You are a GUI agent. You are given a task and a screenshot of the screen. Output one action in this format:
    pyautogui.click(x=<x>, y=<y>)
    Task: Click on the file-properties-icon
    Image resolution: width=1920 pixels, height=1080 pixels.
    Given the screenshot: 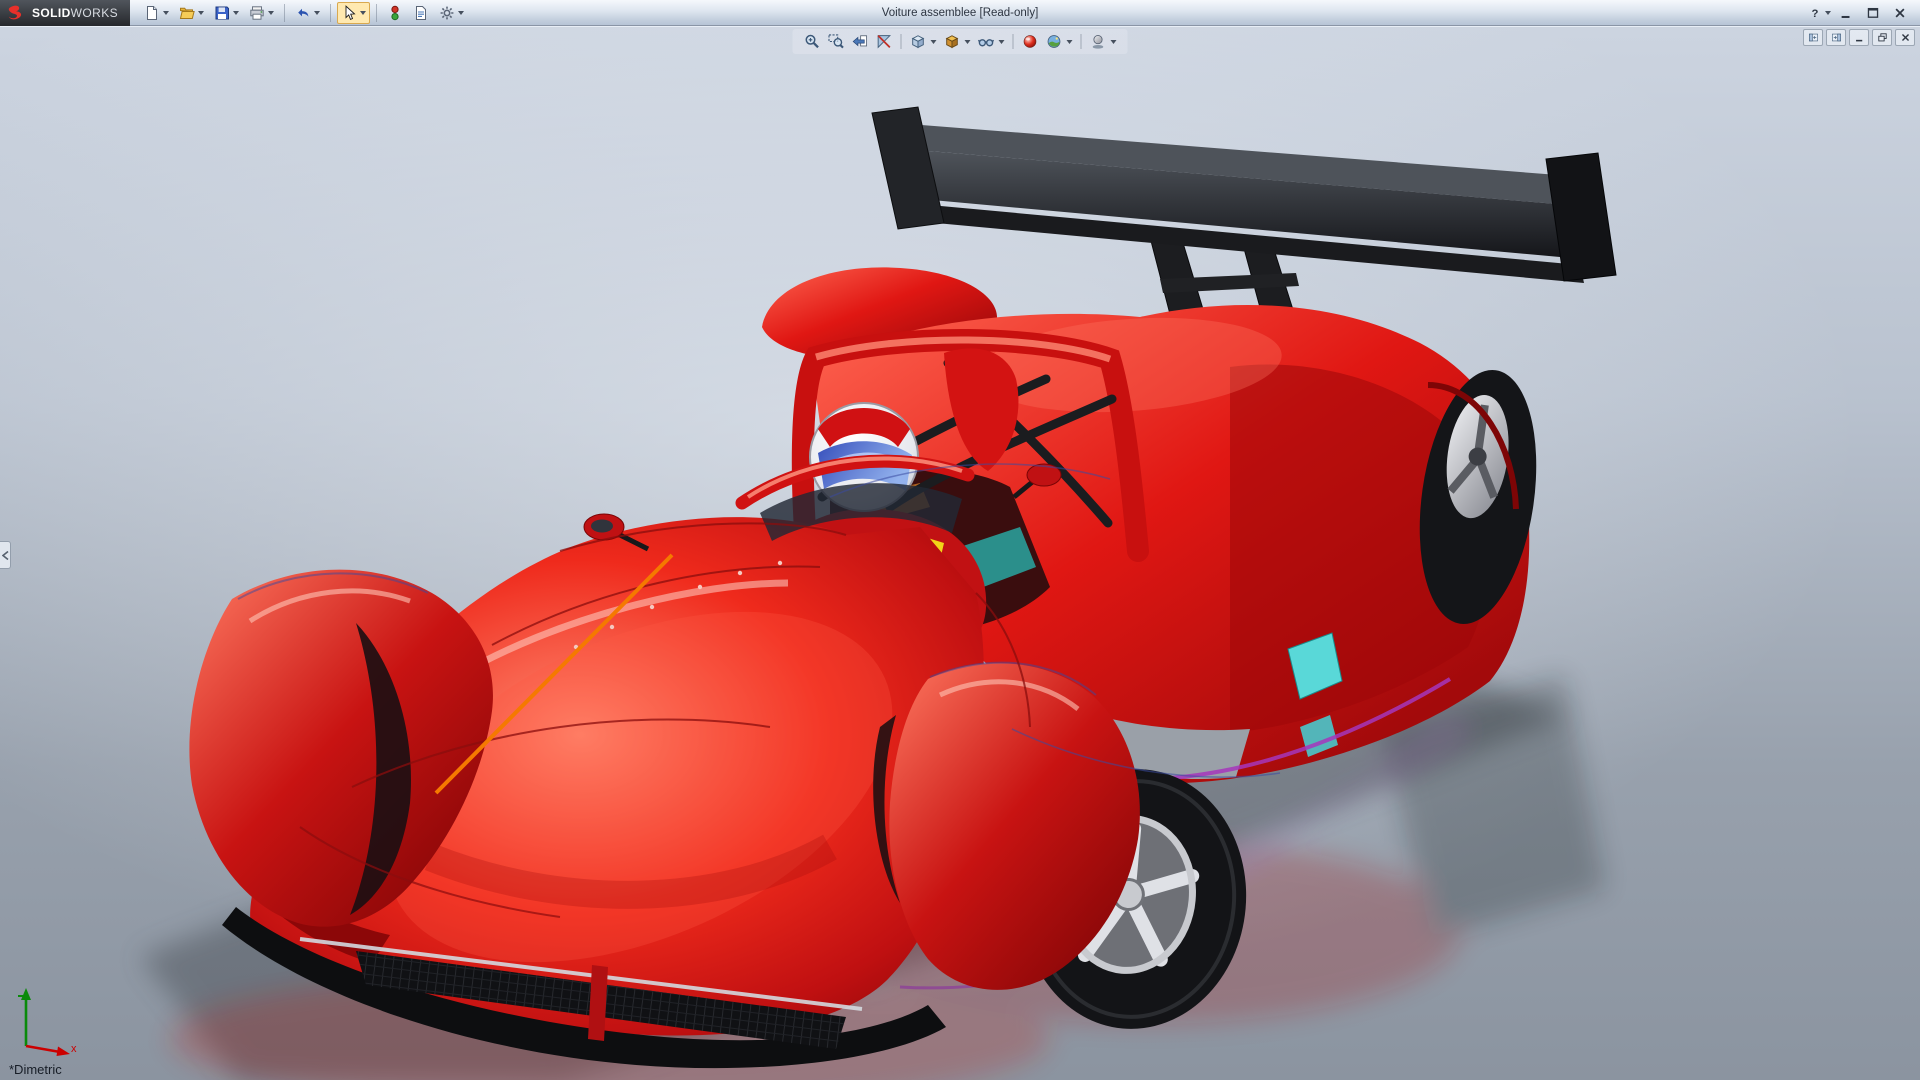 What is the action you would take?
    pyautogui.click(x=421, y=13)
    